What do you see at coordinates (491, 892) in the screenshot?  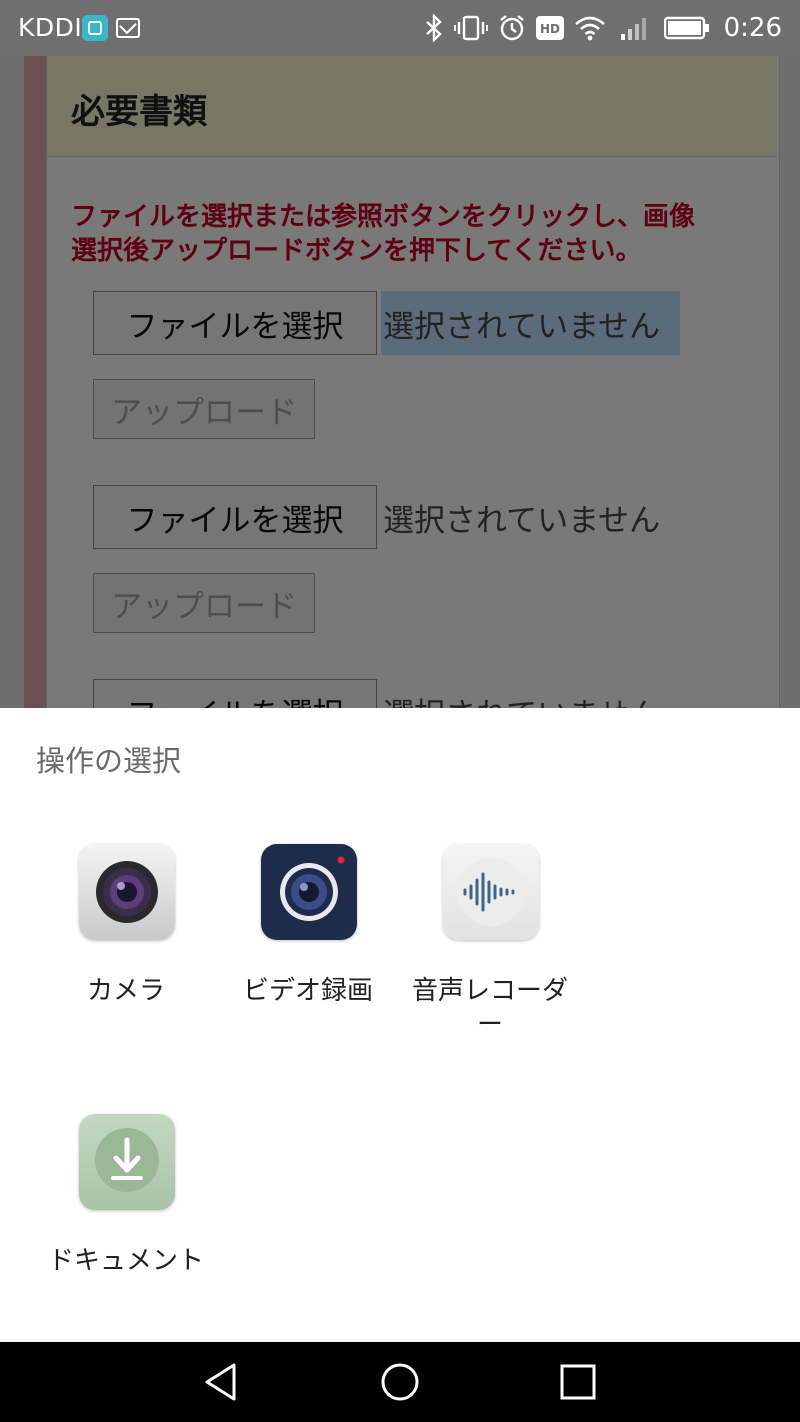 I see `voice-recorder-icon` at bounding box center [491, 892].